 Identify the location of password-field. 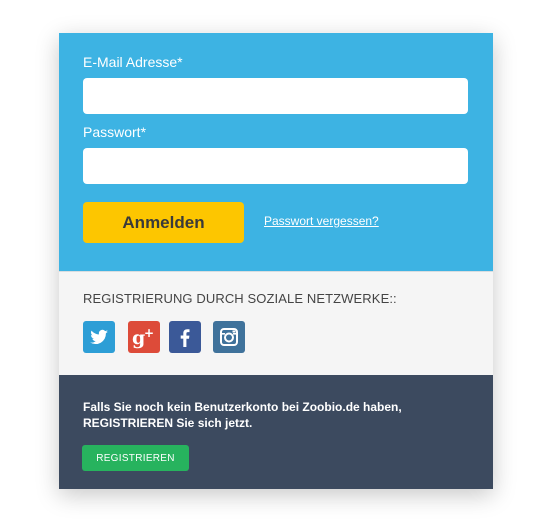
(275, 166).